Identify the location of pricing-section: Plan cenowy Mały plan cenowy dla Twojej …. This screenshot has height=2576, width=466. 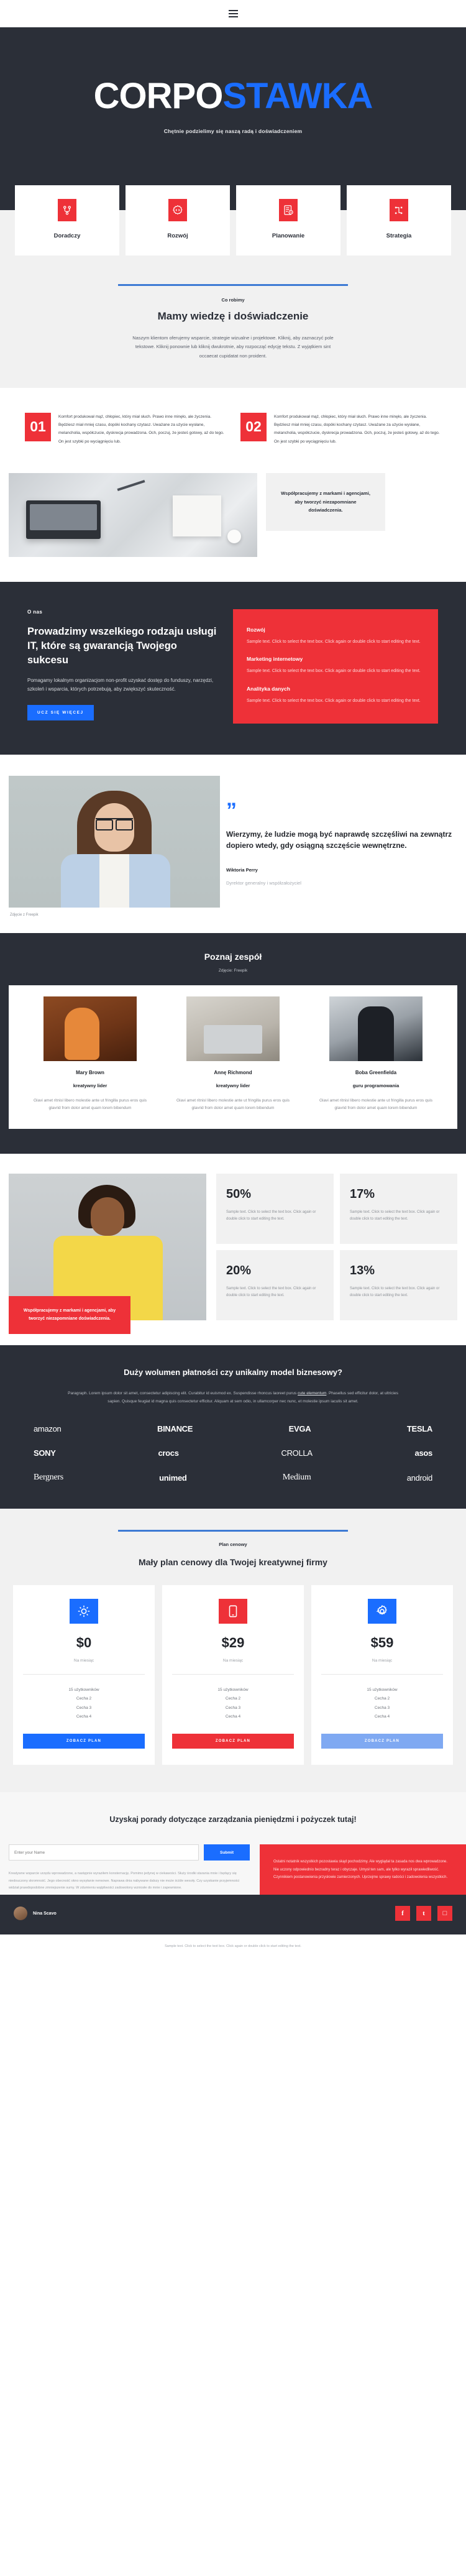
(233, 1651).